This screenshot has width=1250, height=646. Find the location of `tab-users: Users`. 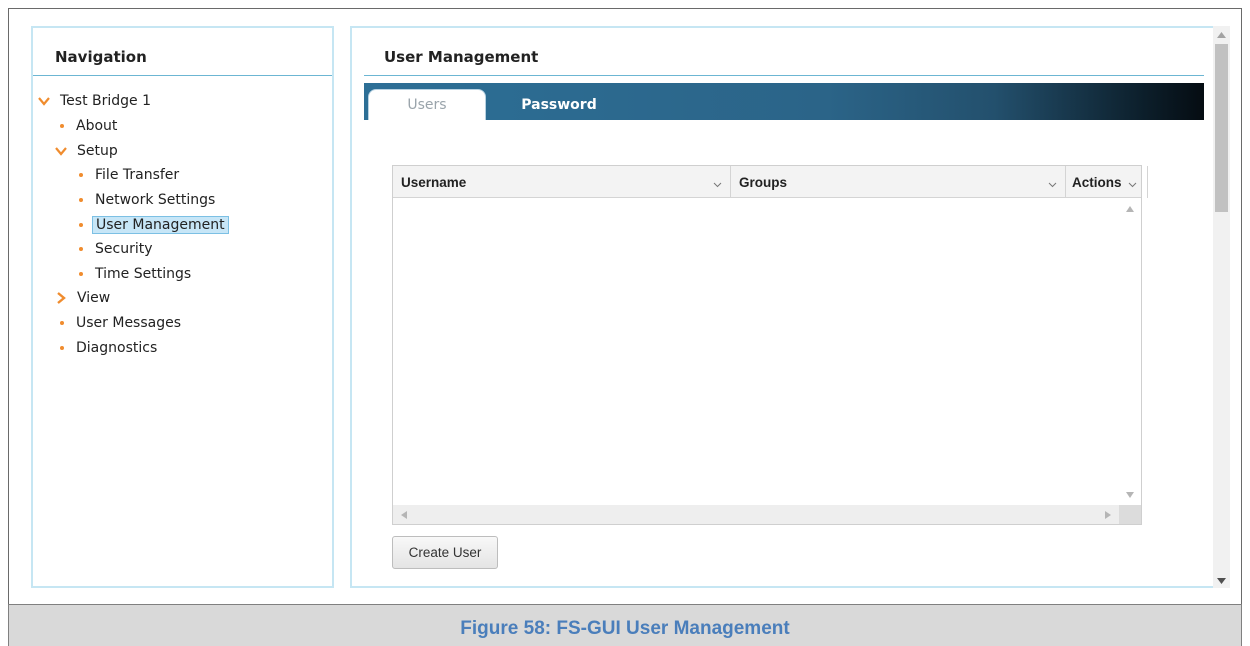

tab-users: Users is located at coordinates (427, 104).